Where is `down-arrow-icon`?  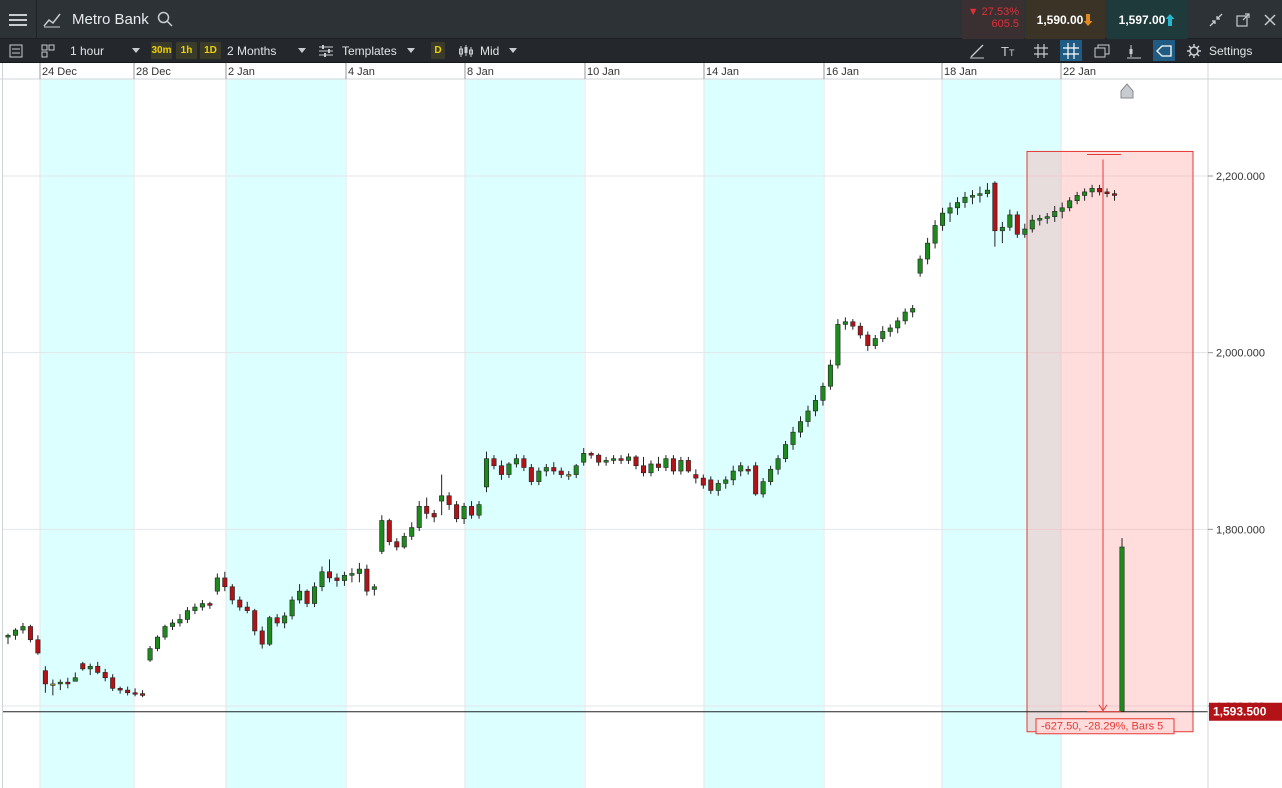 down-arrow-icon is located at coordinates (1088, 19).